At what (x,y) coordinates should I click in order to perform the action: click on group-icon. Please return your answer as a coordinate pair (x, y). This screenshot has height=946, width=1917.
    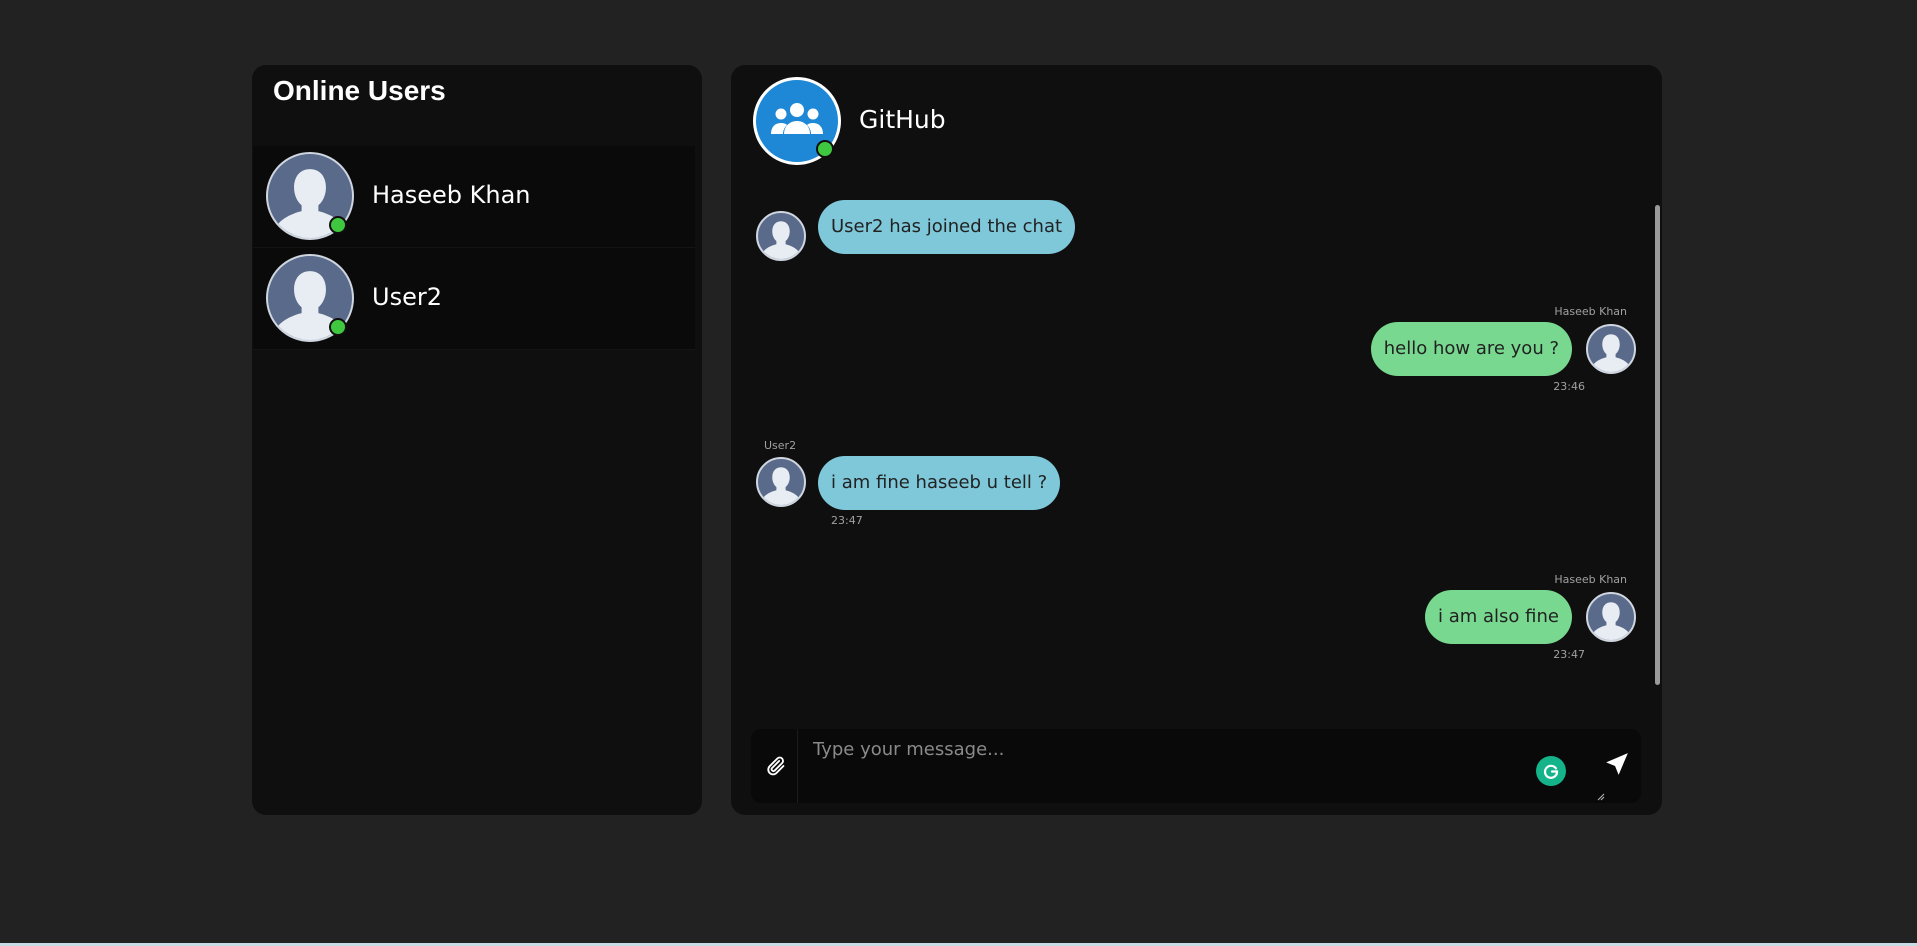
    Looking at the image, I should click on (797, 118).